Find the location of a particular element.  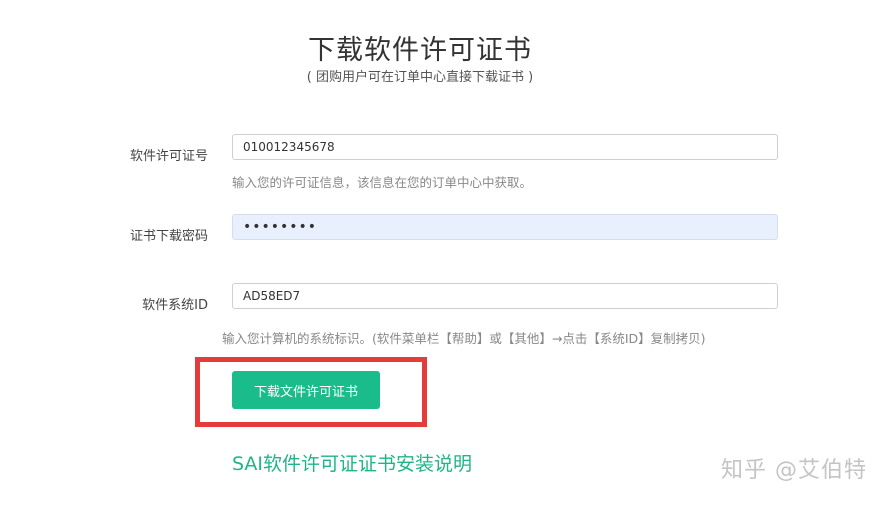

license-number-label: 软件许可证号 is located at coordinates (168, 156).